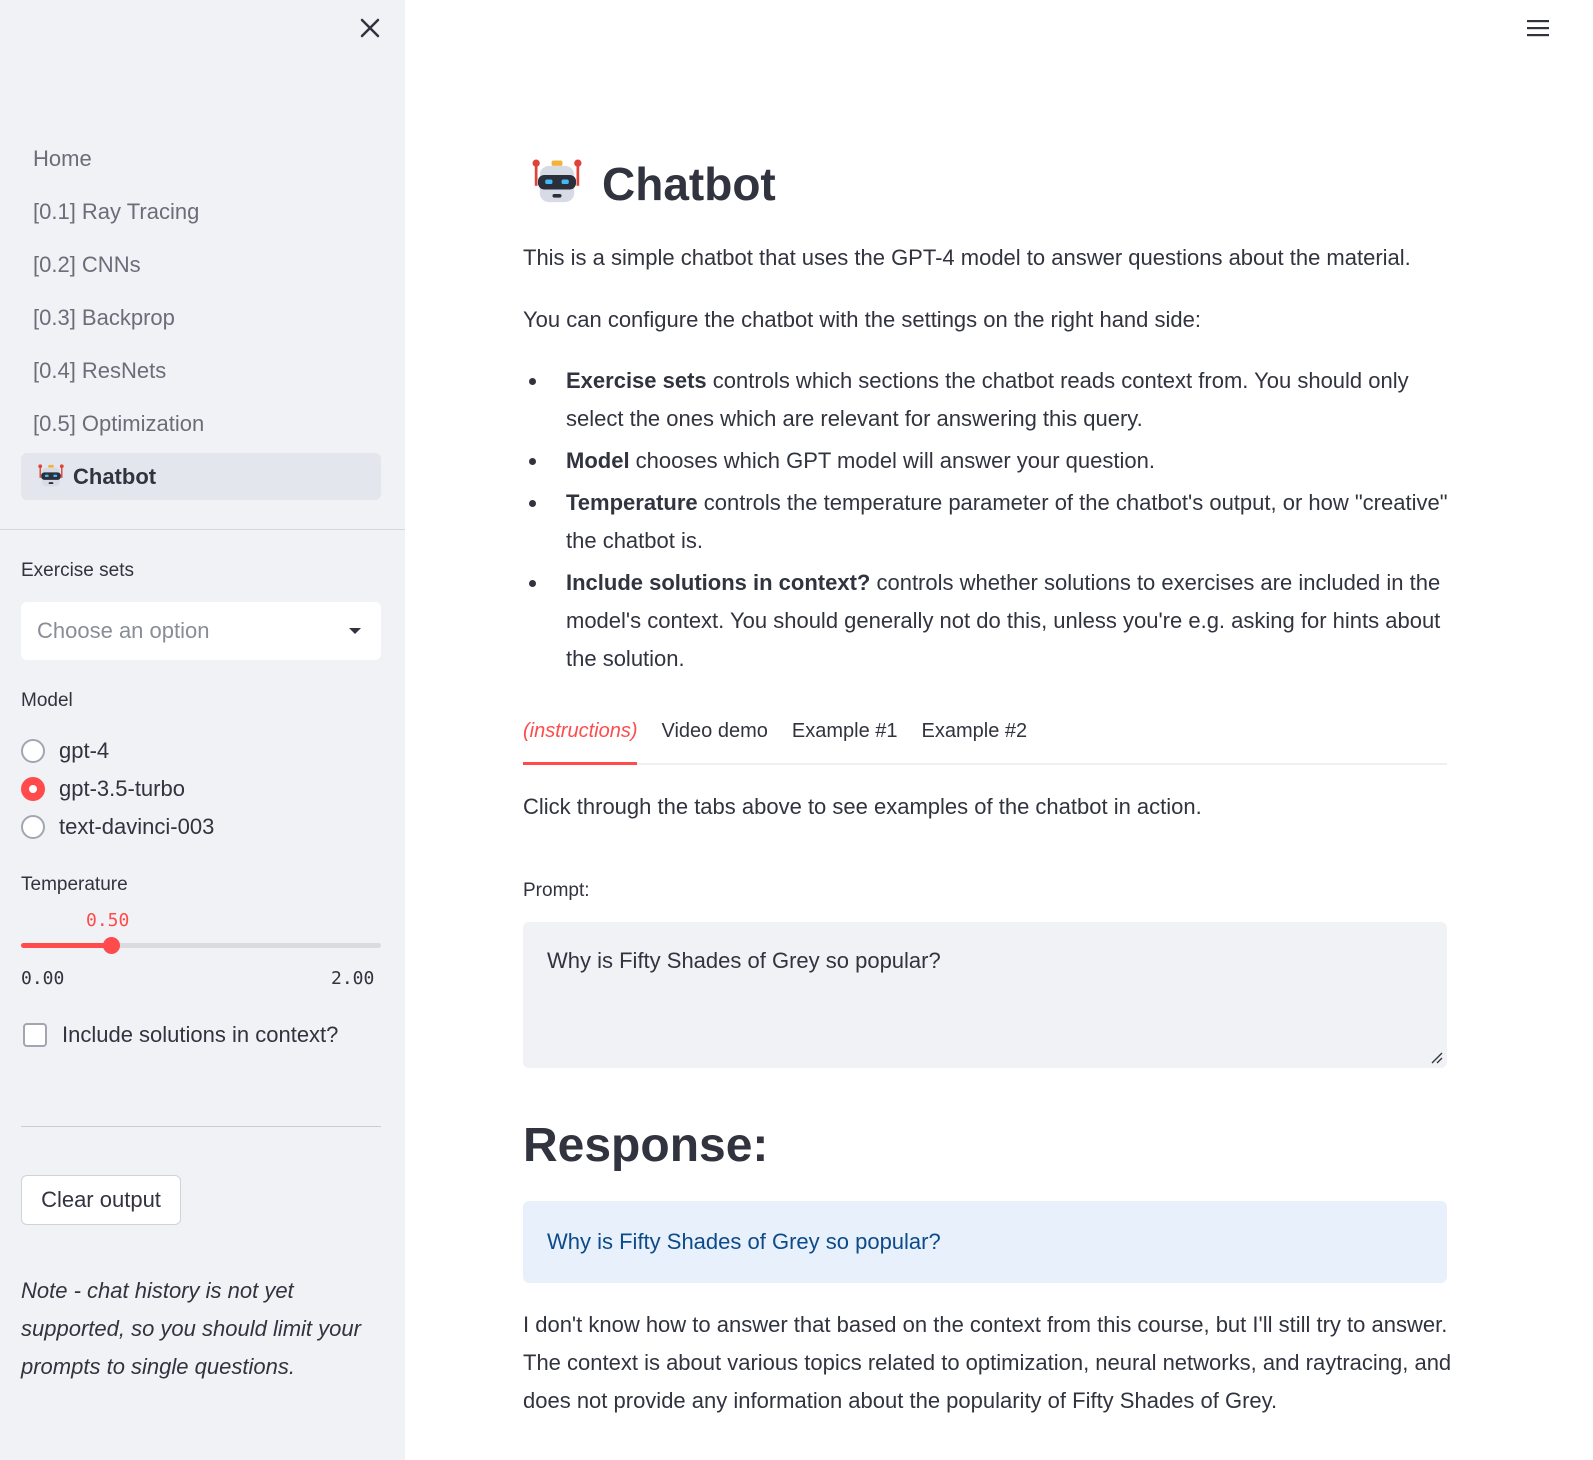 The image size is (1593, 1460). I want to click on response-question-box: Why is Fifty Shades of Grey so popular?, so click(985, 1242).